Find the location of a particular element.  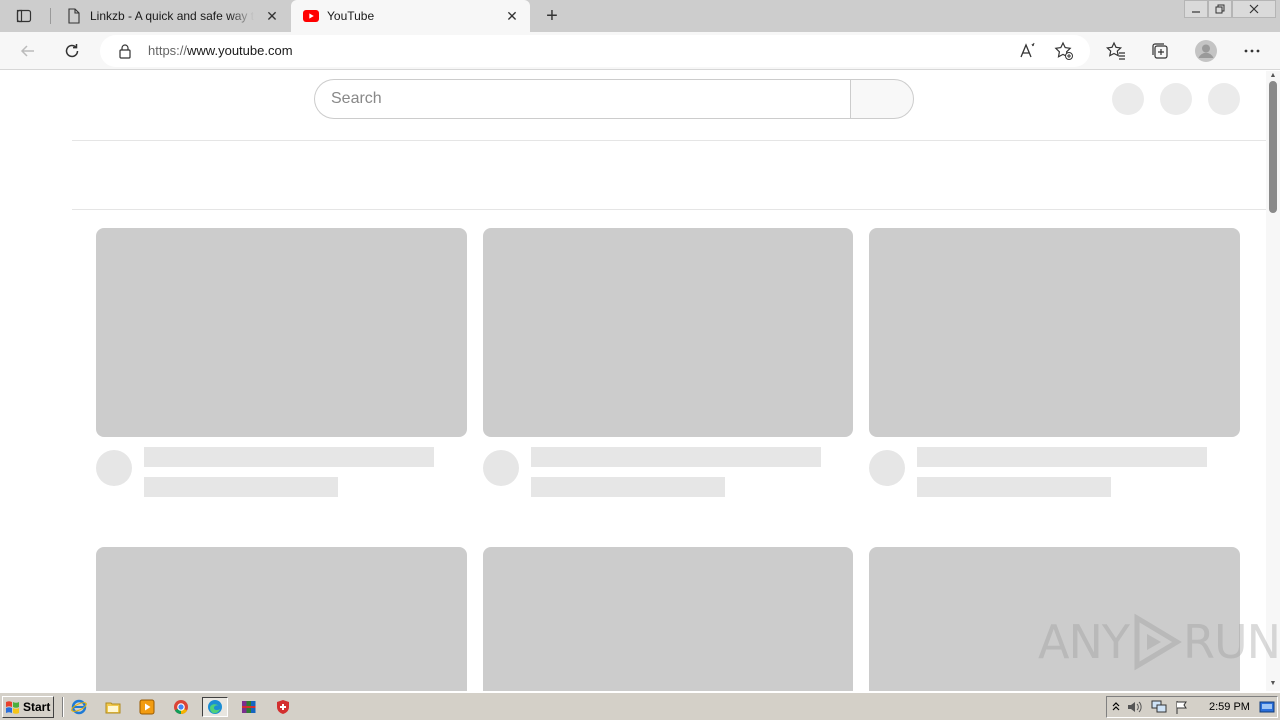

browser-toolbar: https://www.youtube.com is located at coordinates (640, 51).